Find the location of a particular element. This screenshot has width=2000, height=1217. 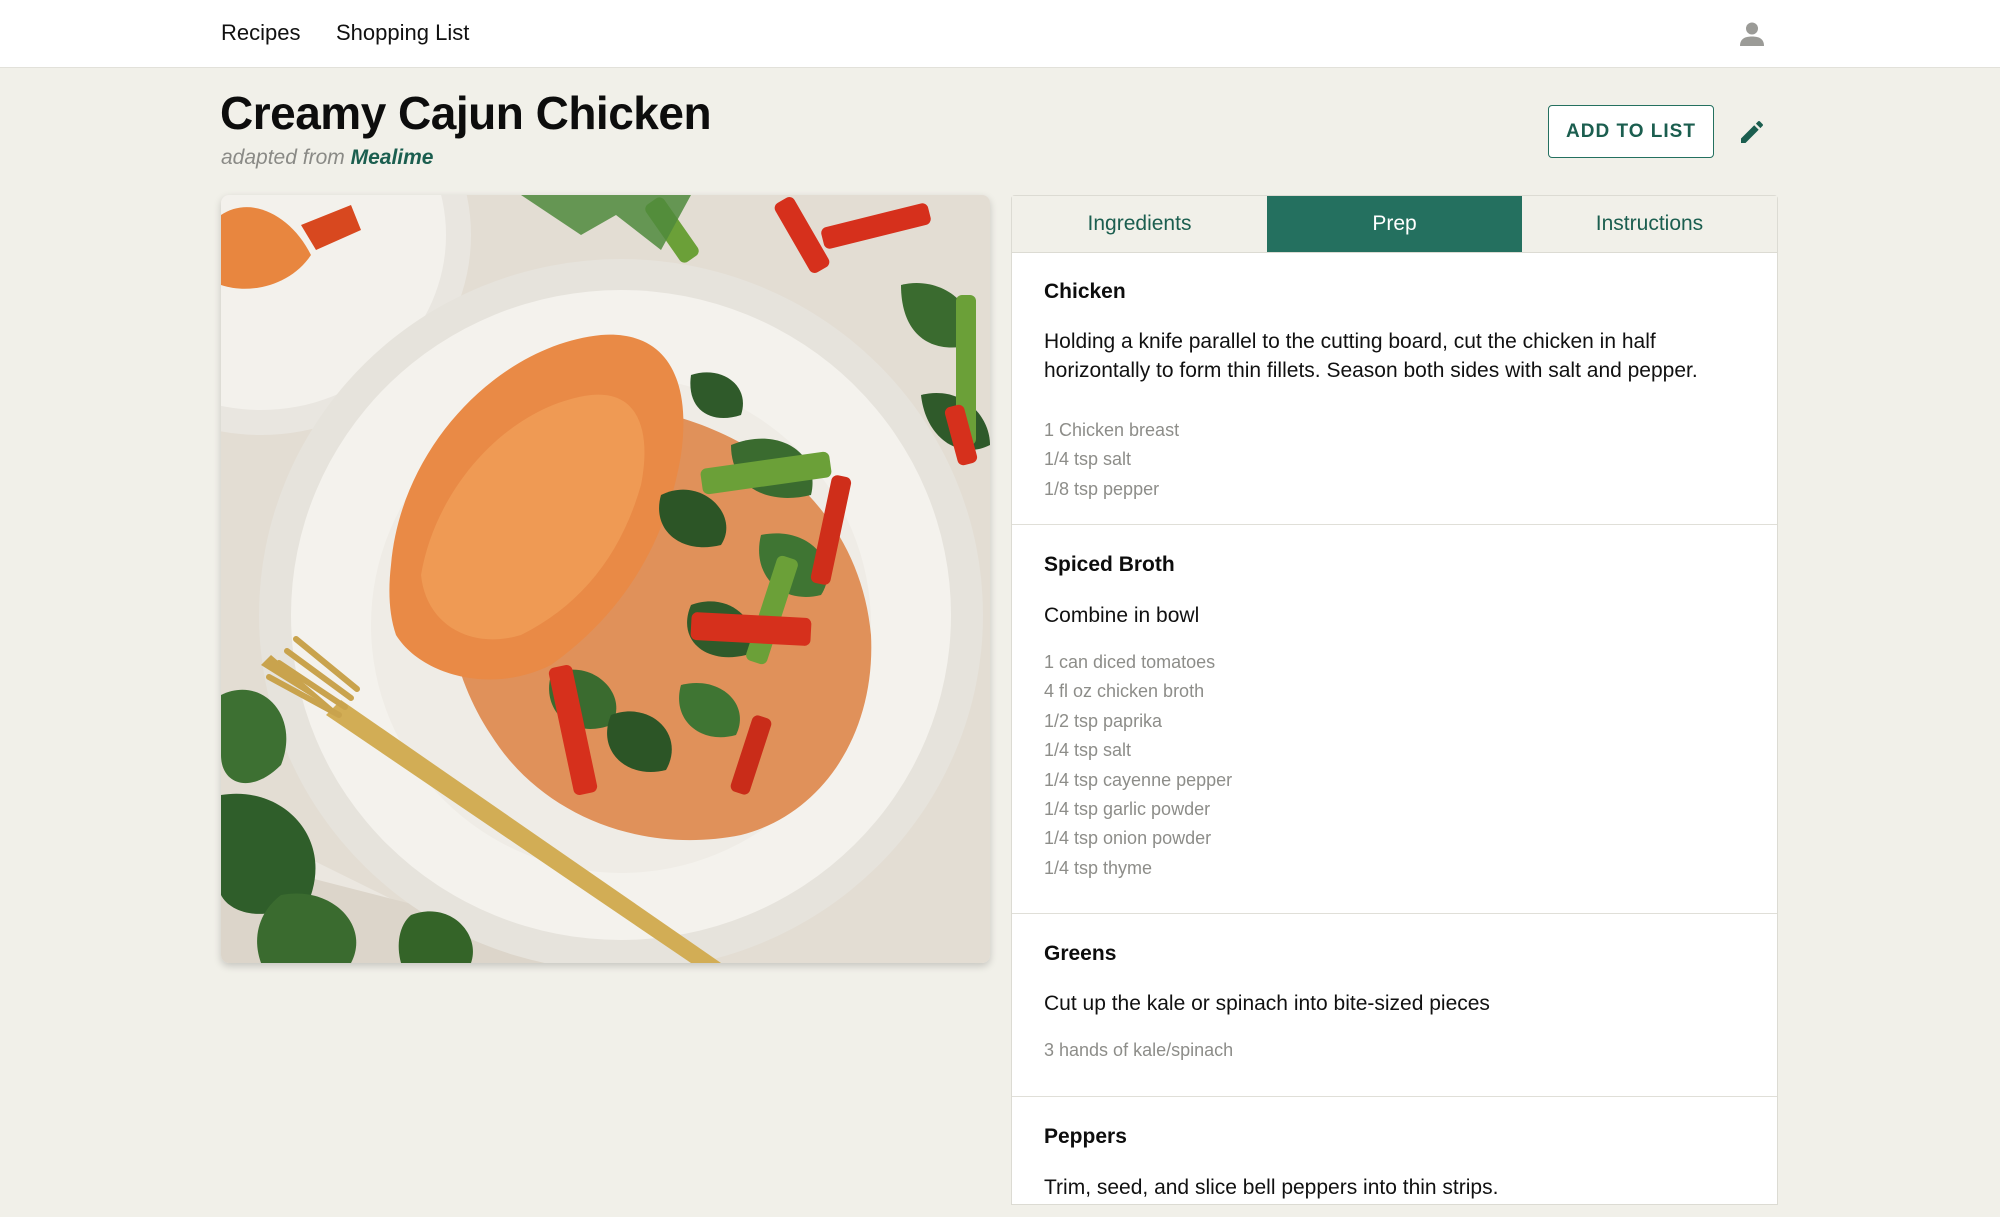

section-title: Greens is located at coordinates (1080, 953).